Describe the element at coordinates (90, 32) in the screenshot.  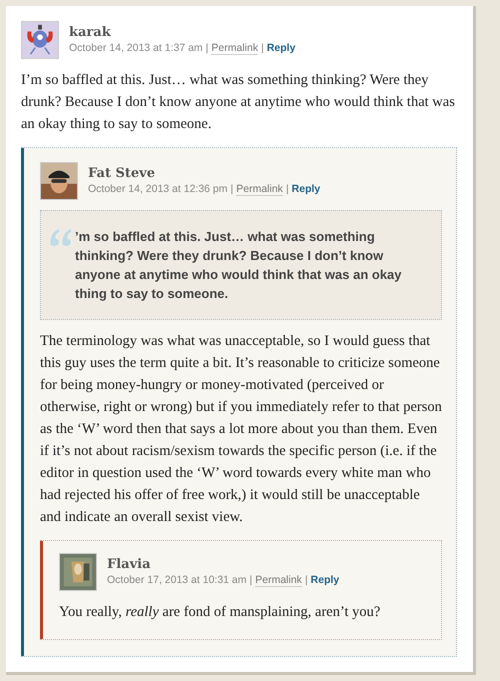
I see `author-name: karak` at that location.